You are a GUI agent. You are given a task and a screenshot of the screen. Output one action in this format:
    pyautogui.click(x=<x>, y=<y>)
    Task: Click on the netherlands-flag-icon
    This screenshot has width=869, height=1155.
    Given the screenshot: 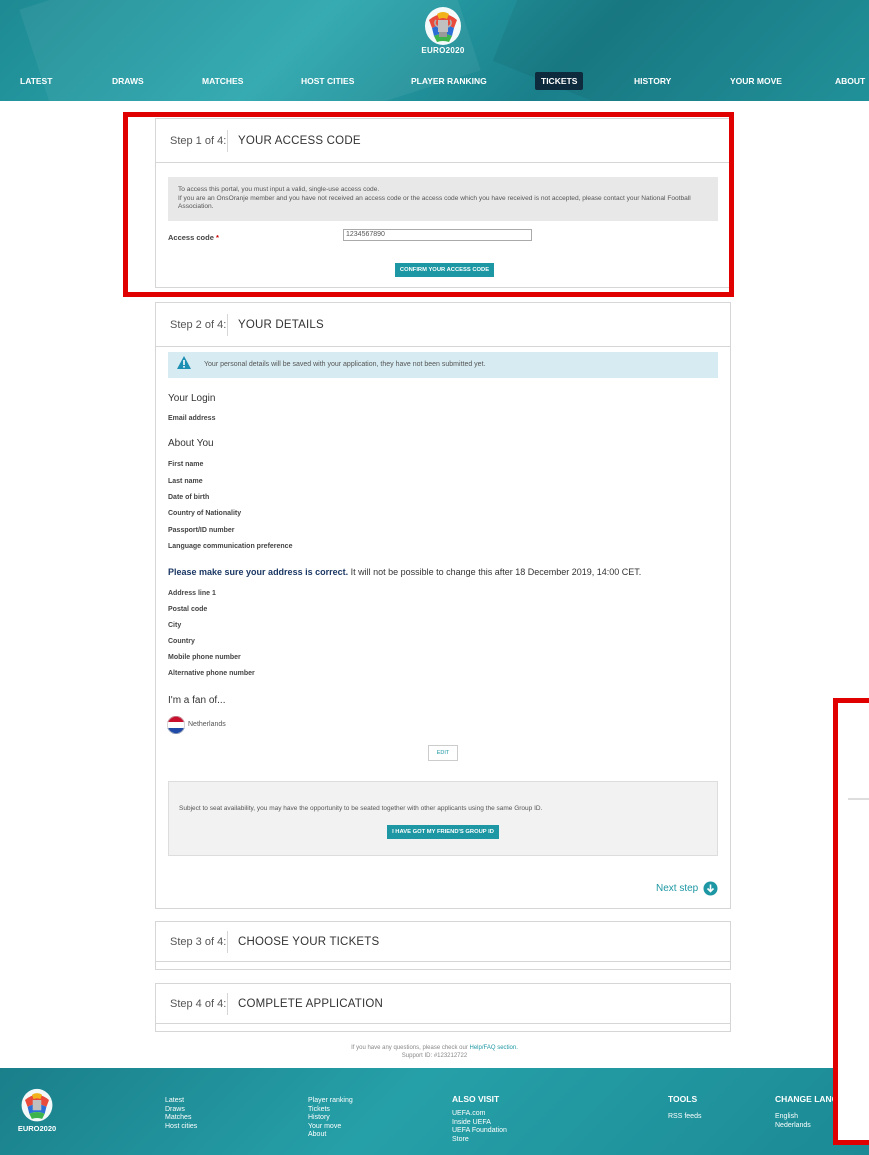 What is the action you would take?
    pyautogui.click(x=176, y=725)
    